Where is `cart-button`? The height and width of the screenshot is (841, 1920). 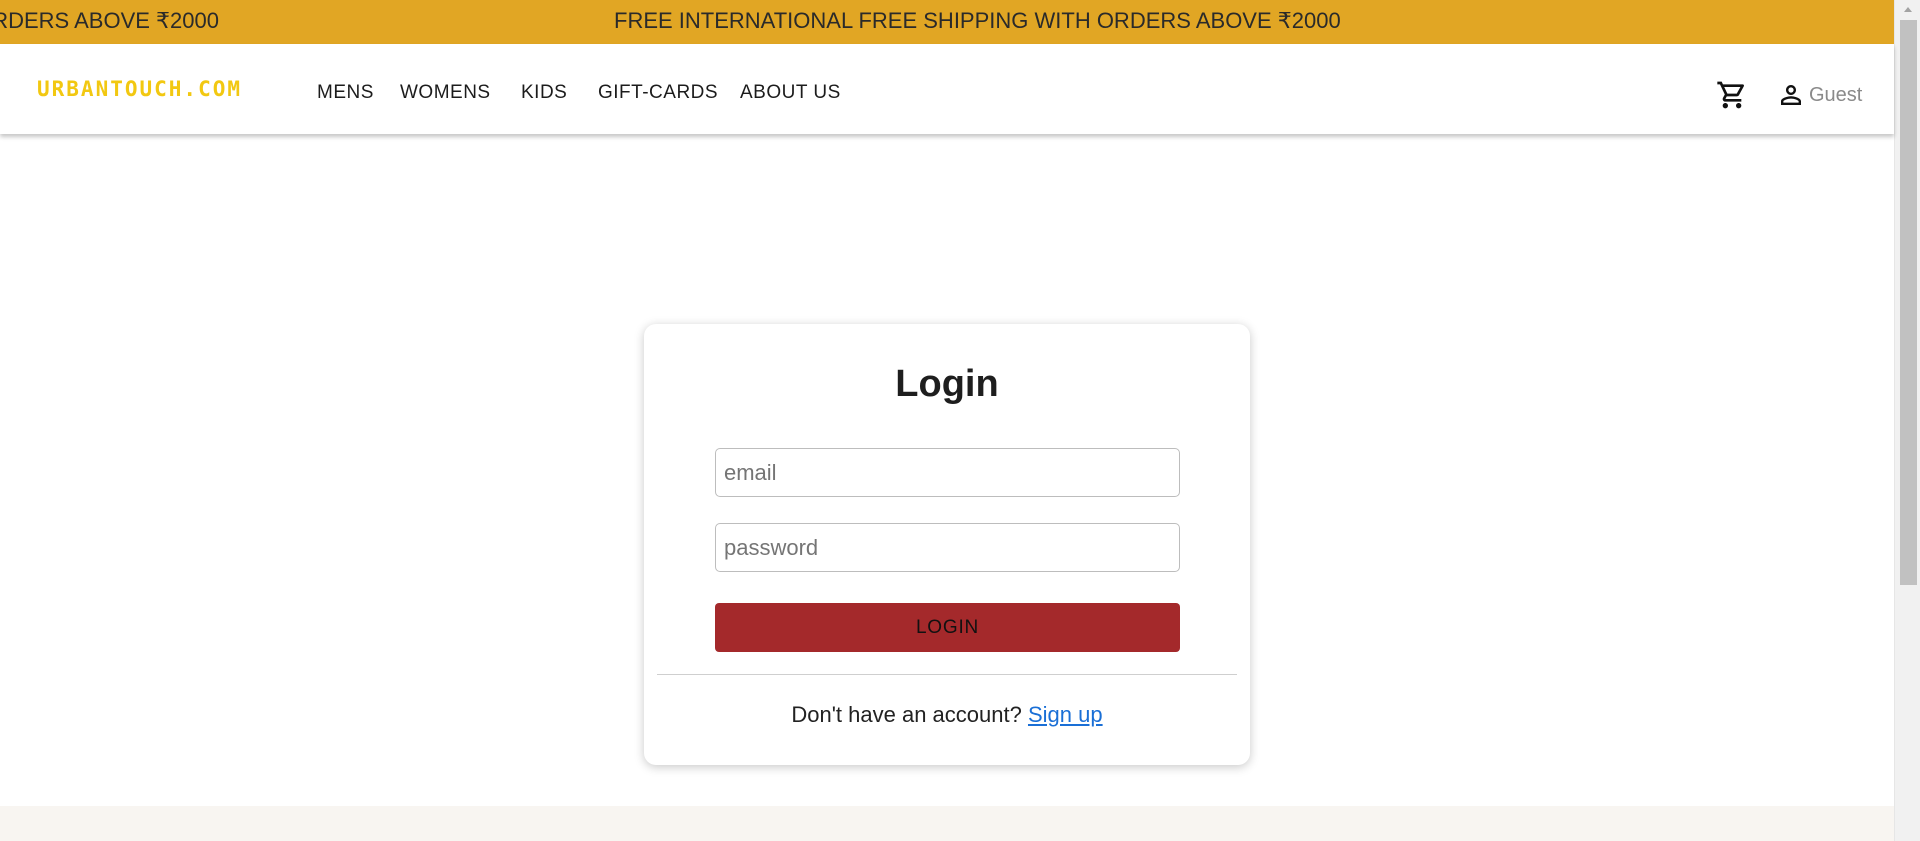
cart-button is located at coordinates (1732, 95).